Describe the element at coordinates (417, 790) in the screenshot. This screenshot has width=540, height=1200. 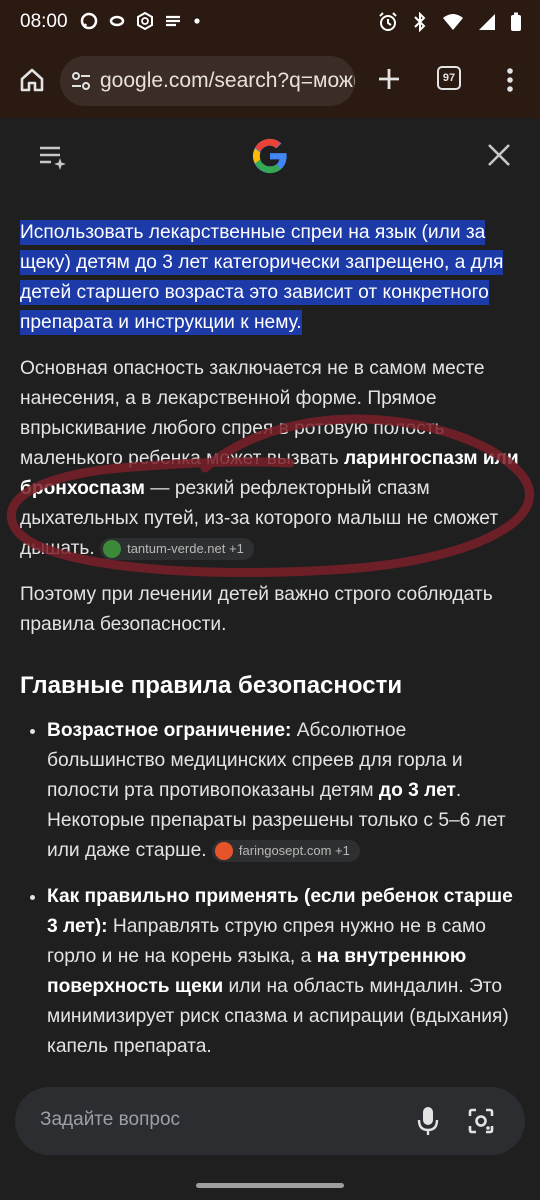
I see `item-bold: до 3 лет` at that location.